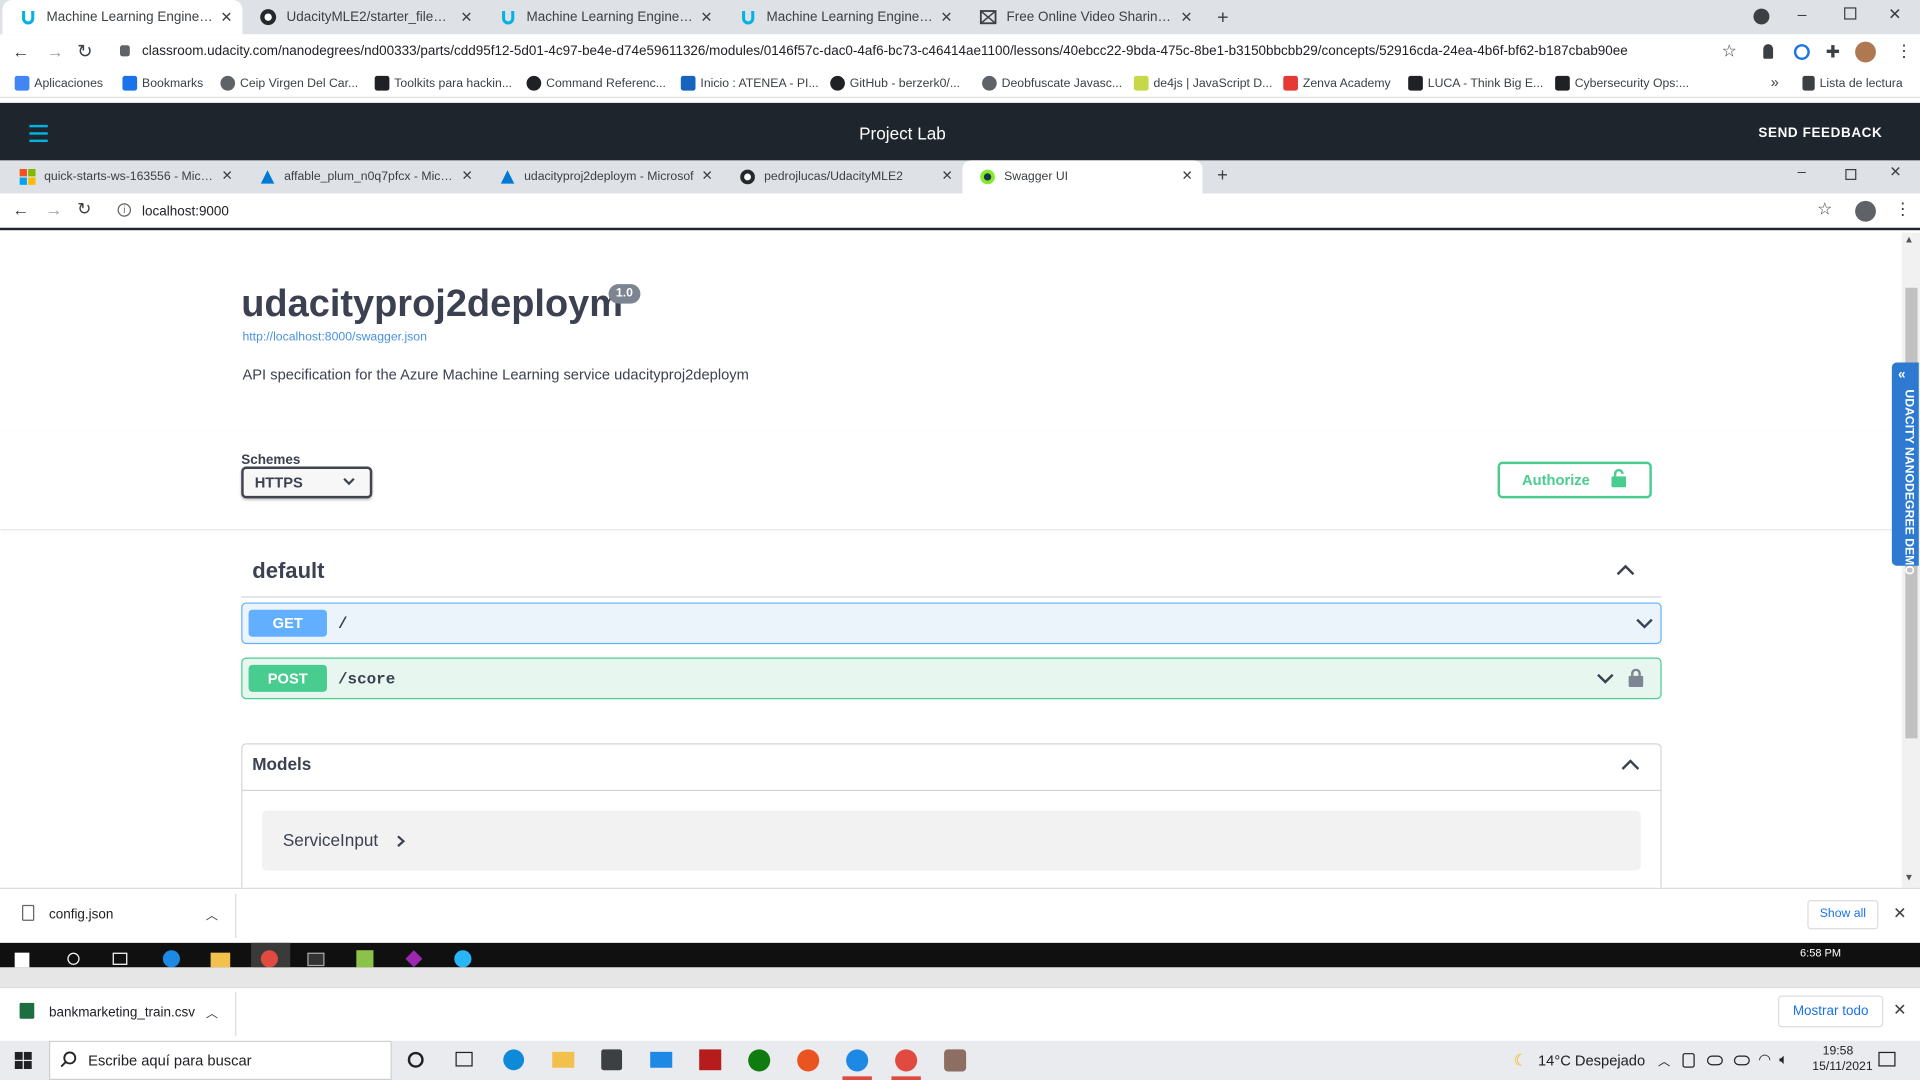 The height and width of the screenshot is (1080, 1920). What do you see at coordinates (951, 840) in the screenshot?
I see `model-item` at bounding box center [951, 840].